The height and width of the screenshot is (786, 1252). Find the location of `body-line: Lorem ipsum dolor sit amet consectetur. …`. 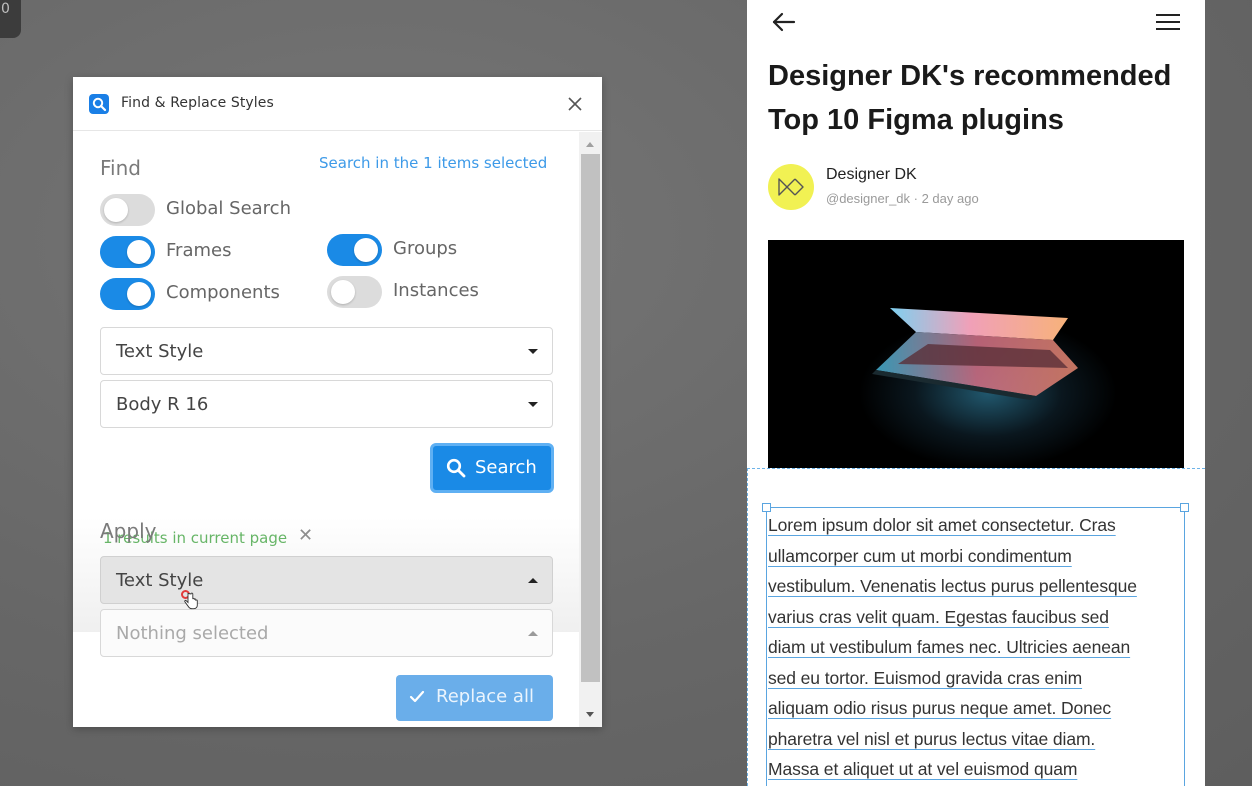

body-line: Lorem ipsum dolor sit amet consectetur. … is located at coordinates (942, 525).